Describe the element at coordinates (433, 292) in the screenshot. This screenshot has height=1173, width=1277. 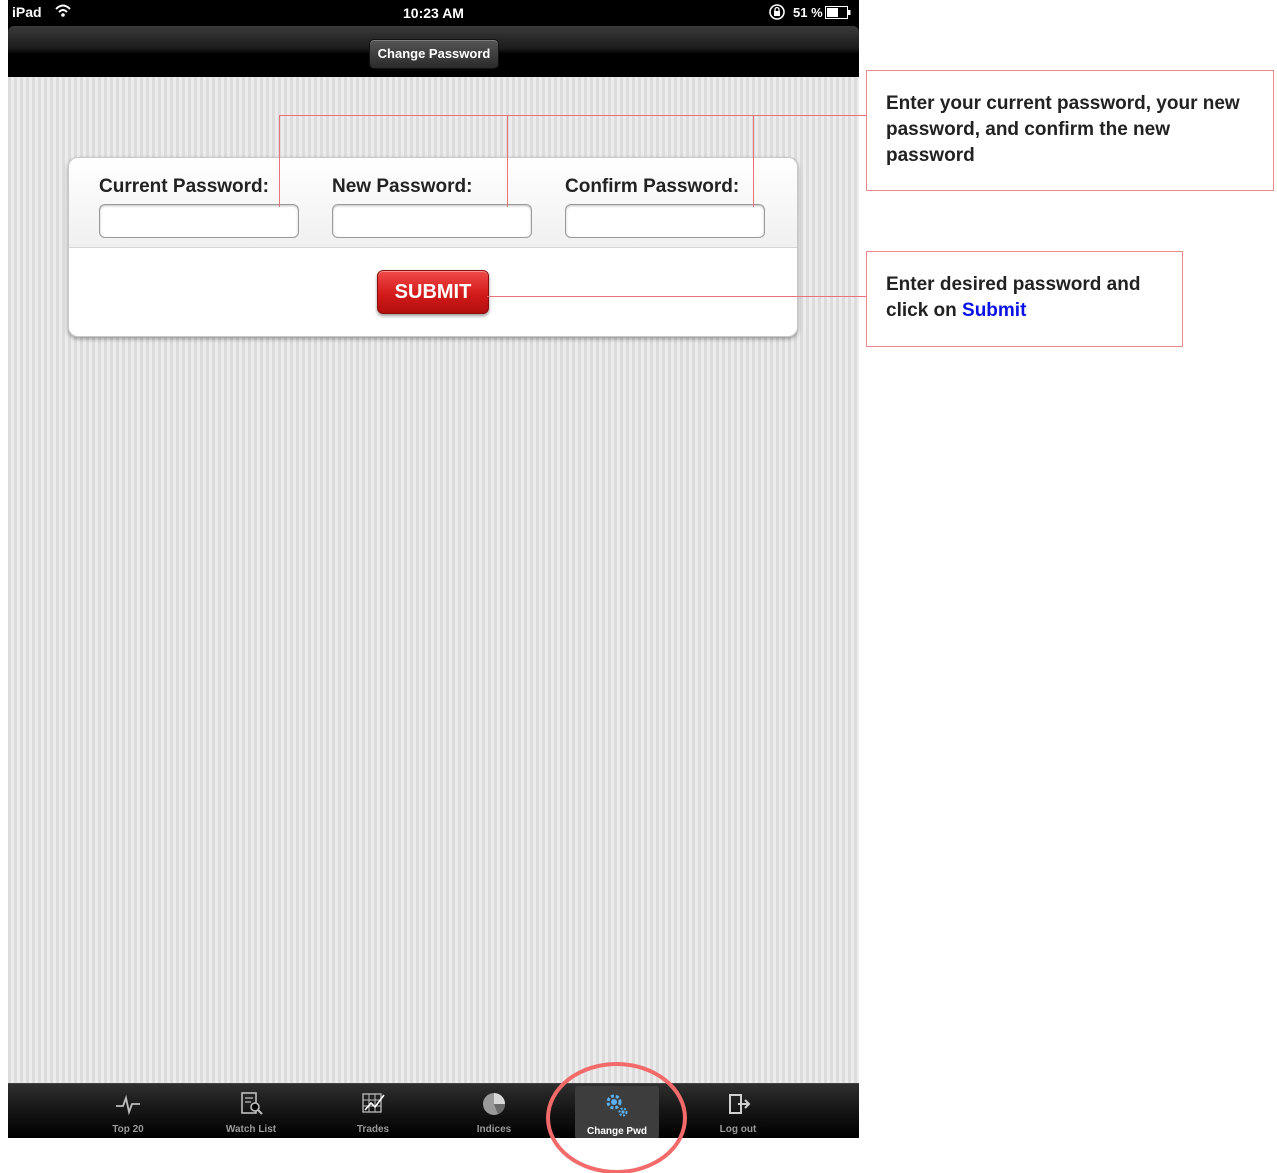
I see `submit-button: SUBMIT` at that location.